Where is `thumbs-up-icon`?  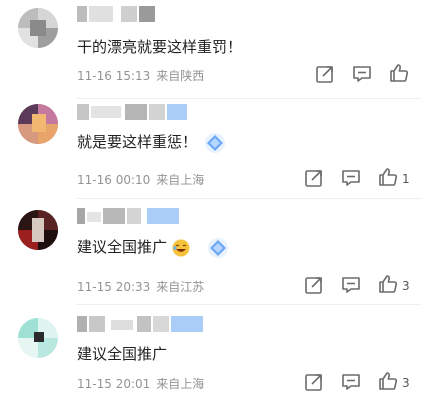 thumbs-up-icon is located at coordinates (388, 381).